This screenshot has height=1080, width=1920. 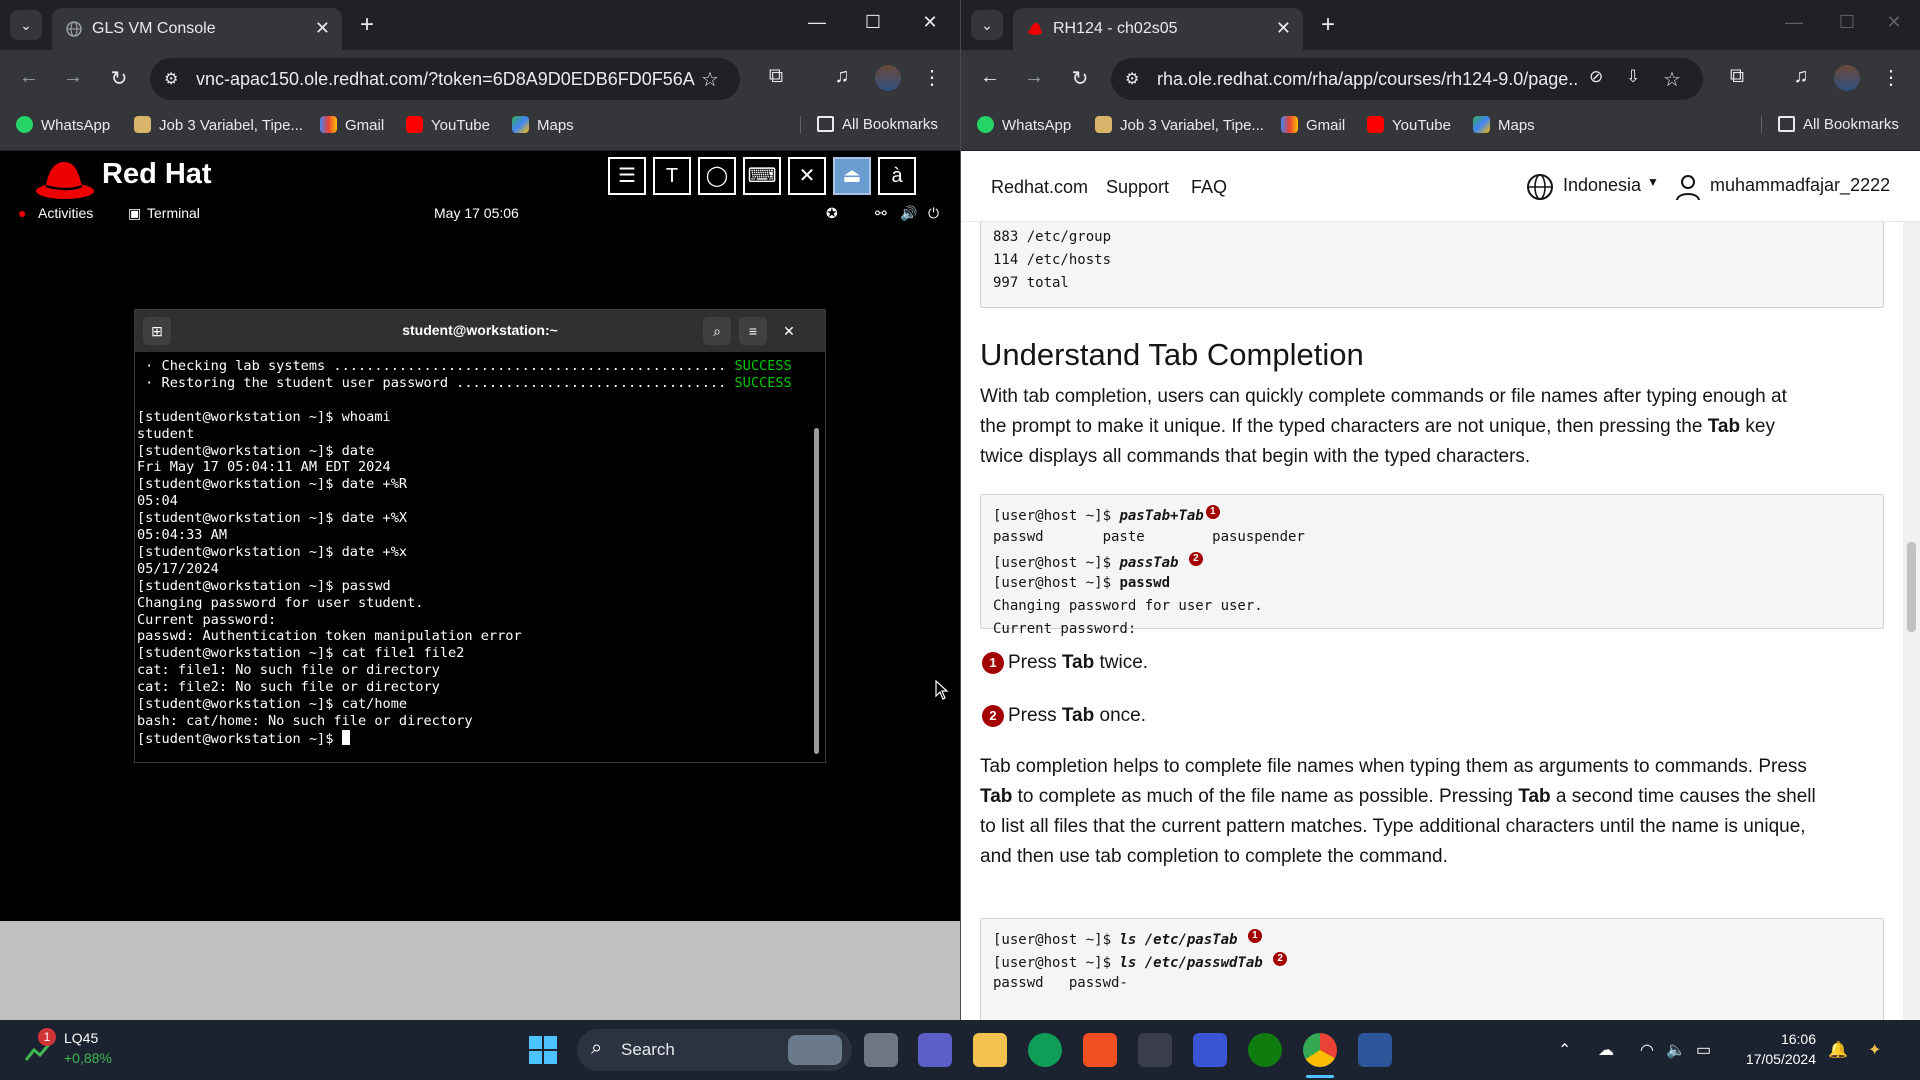 What do you see at coordinates (1602, 185) in the screenshot?
I see `language-selector: Indonesia` at bounding box center [1602, 185].